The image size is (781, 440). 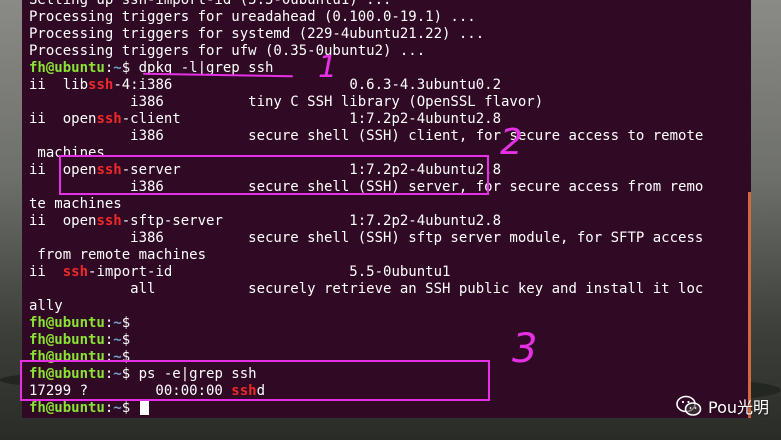 What do you see at coordinates (311, 221) in the screenshot?
I see `terminal-text: -sftp-server 1:7.2p2-4ubuntu2.8` at bounding box center [311, 221].